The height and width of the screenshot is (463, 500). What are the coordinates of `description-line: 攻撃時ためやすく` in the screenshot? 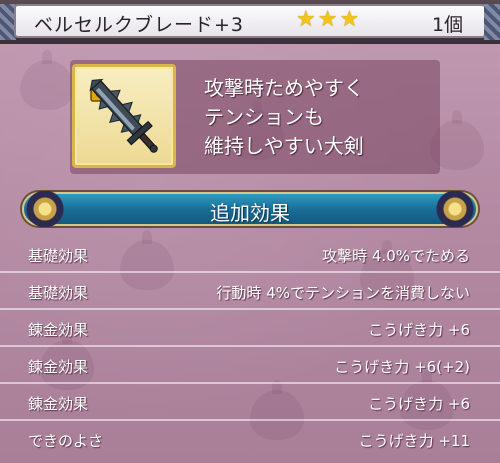 It's located at (284, 88).